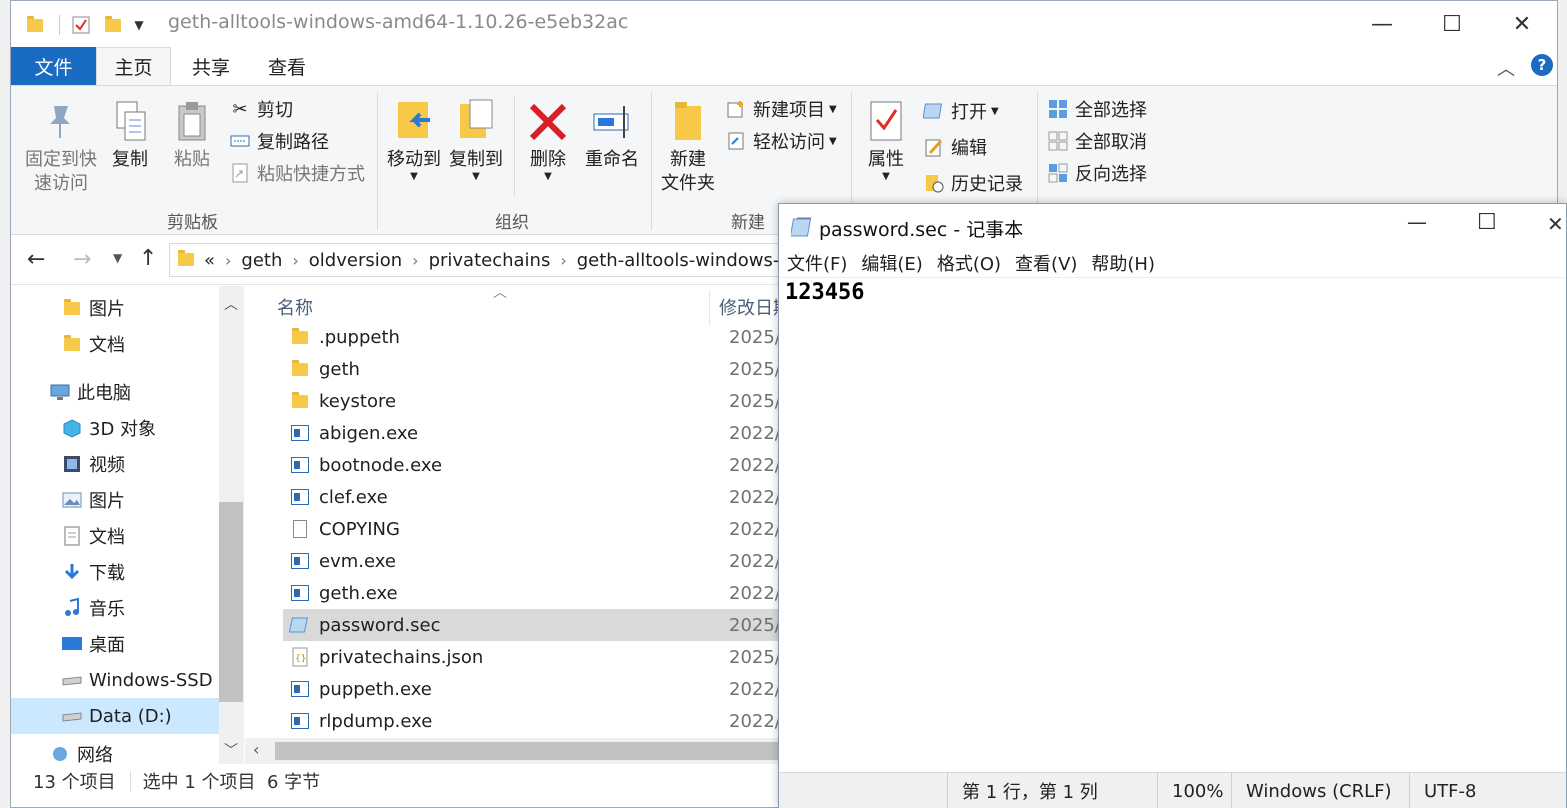 The image size is (1567, 808). Describe the element at coordinates (107, 345) in the screenshot. I see `nav-item-label: 文档` at that location.